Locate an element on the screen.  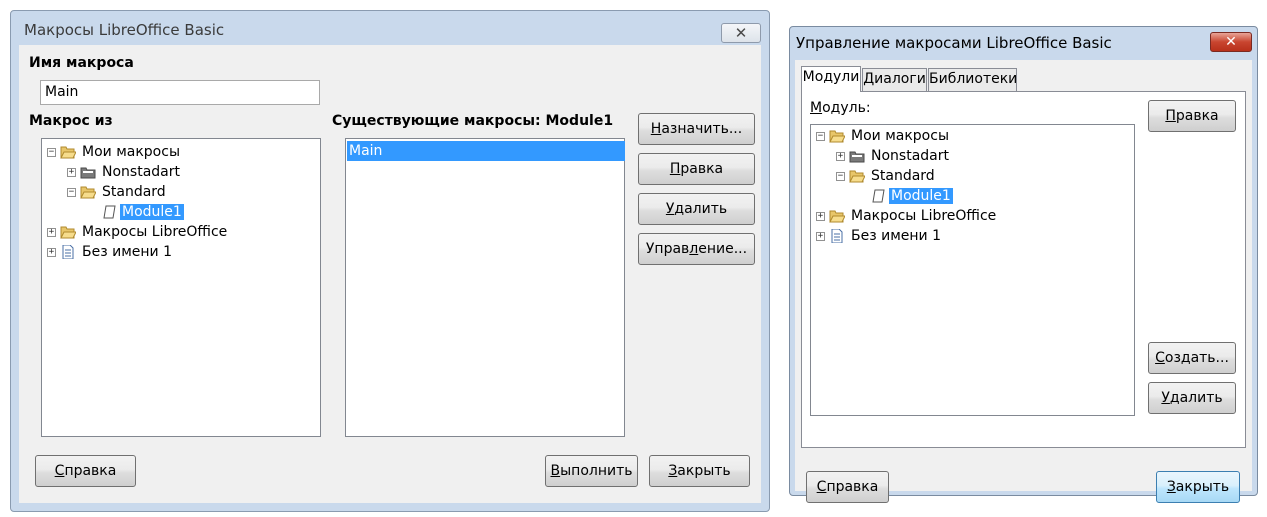
delete-module-button: Удалить is located at coordinates (1192, 398).